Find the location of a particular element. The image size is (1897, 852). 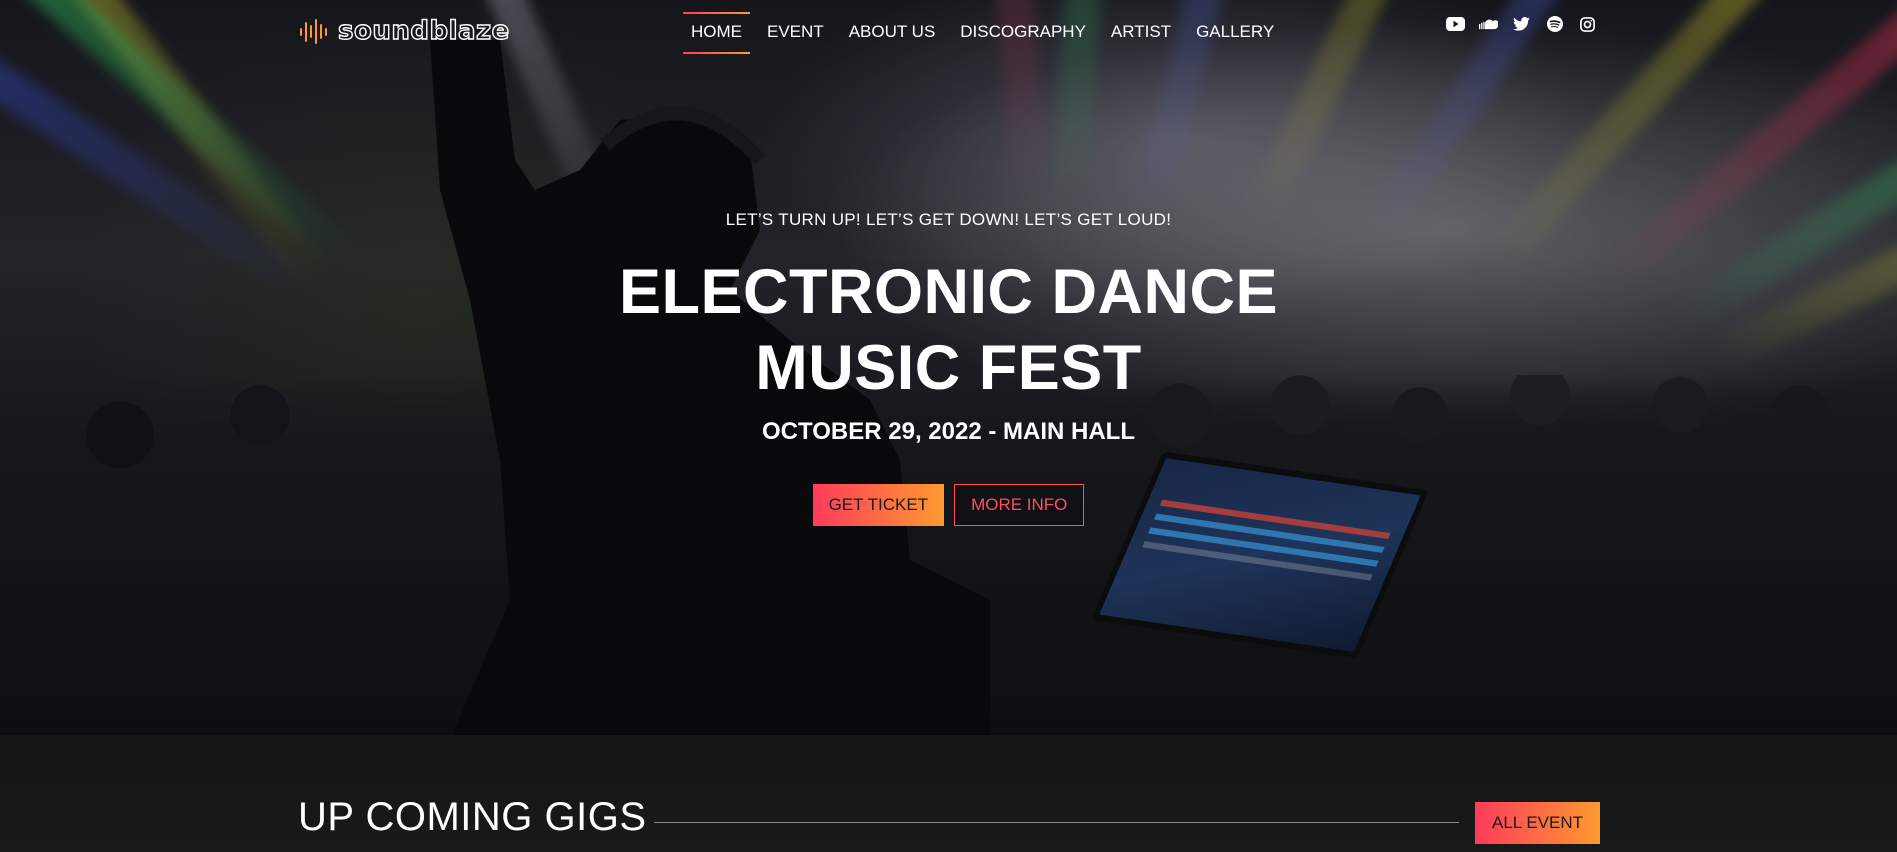

twitter-icon is located at coordinates (1521, 24).